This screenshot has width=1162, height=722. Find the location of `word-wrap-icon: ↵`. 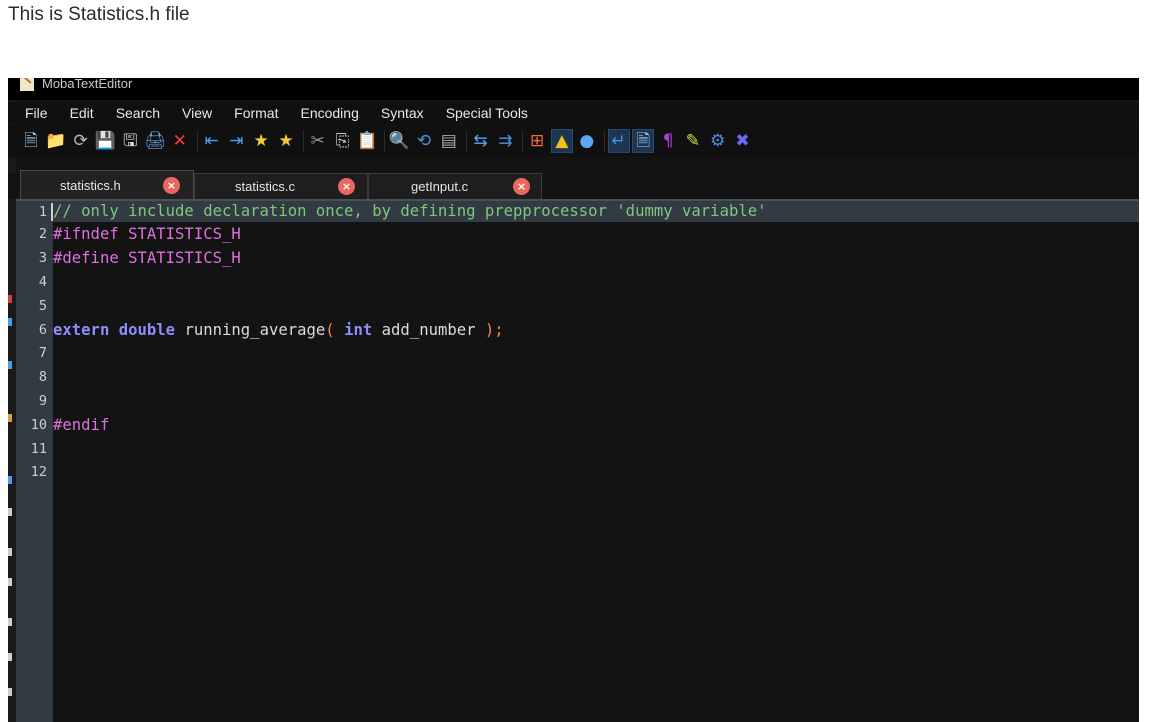

word-wrap-icon: ↵ is located at coordinates (618, 140).